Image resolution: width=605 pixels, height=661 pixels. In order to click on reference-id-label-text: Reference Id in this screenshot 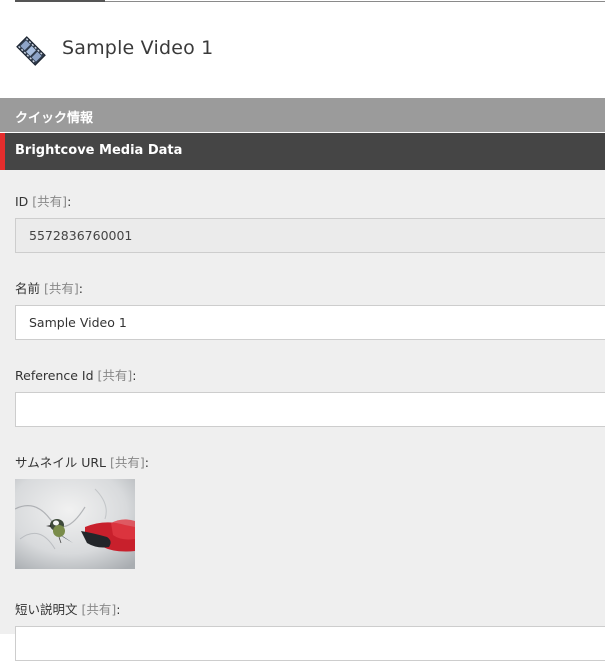, I will do `click(54, 375)`.